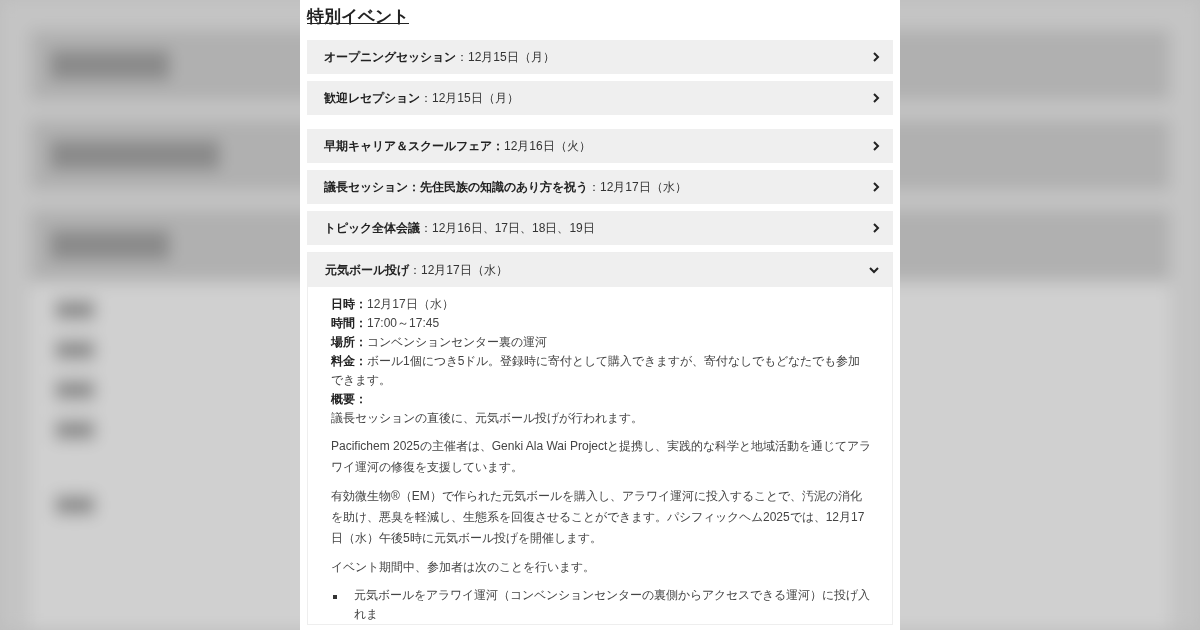 The height and width of the screenshot is (630, 1200). What do you see at coordinates (600, 269) in the screenshot?
I see `accordion-header: 元気ボール投げ：12月17日（水）` at bounding box center [600, 269].